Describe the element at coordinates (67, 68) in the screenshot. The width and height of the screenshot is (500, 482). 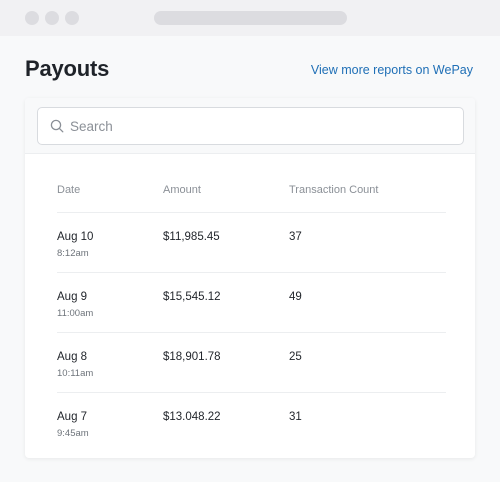
I see `page-title: Payouts` at that location.